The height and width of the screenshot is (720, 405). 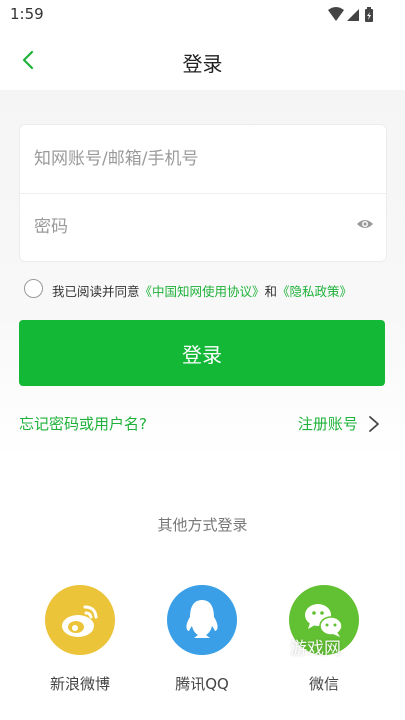 What do you see at coordinates (83, 423) in the screenshot?
I see `forgot-password-link: 忘记密码或用户名?` at bounding box center [83, 423].